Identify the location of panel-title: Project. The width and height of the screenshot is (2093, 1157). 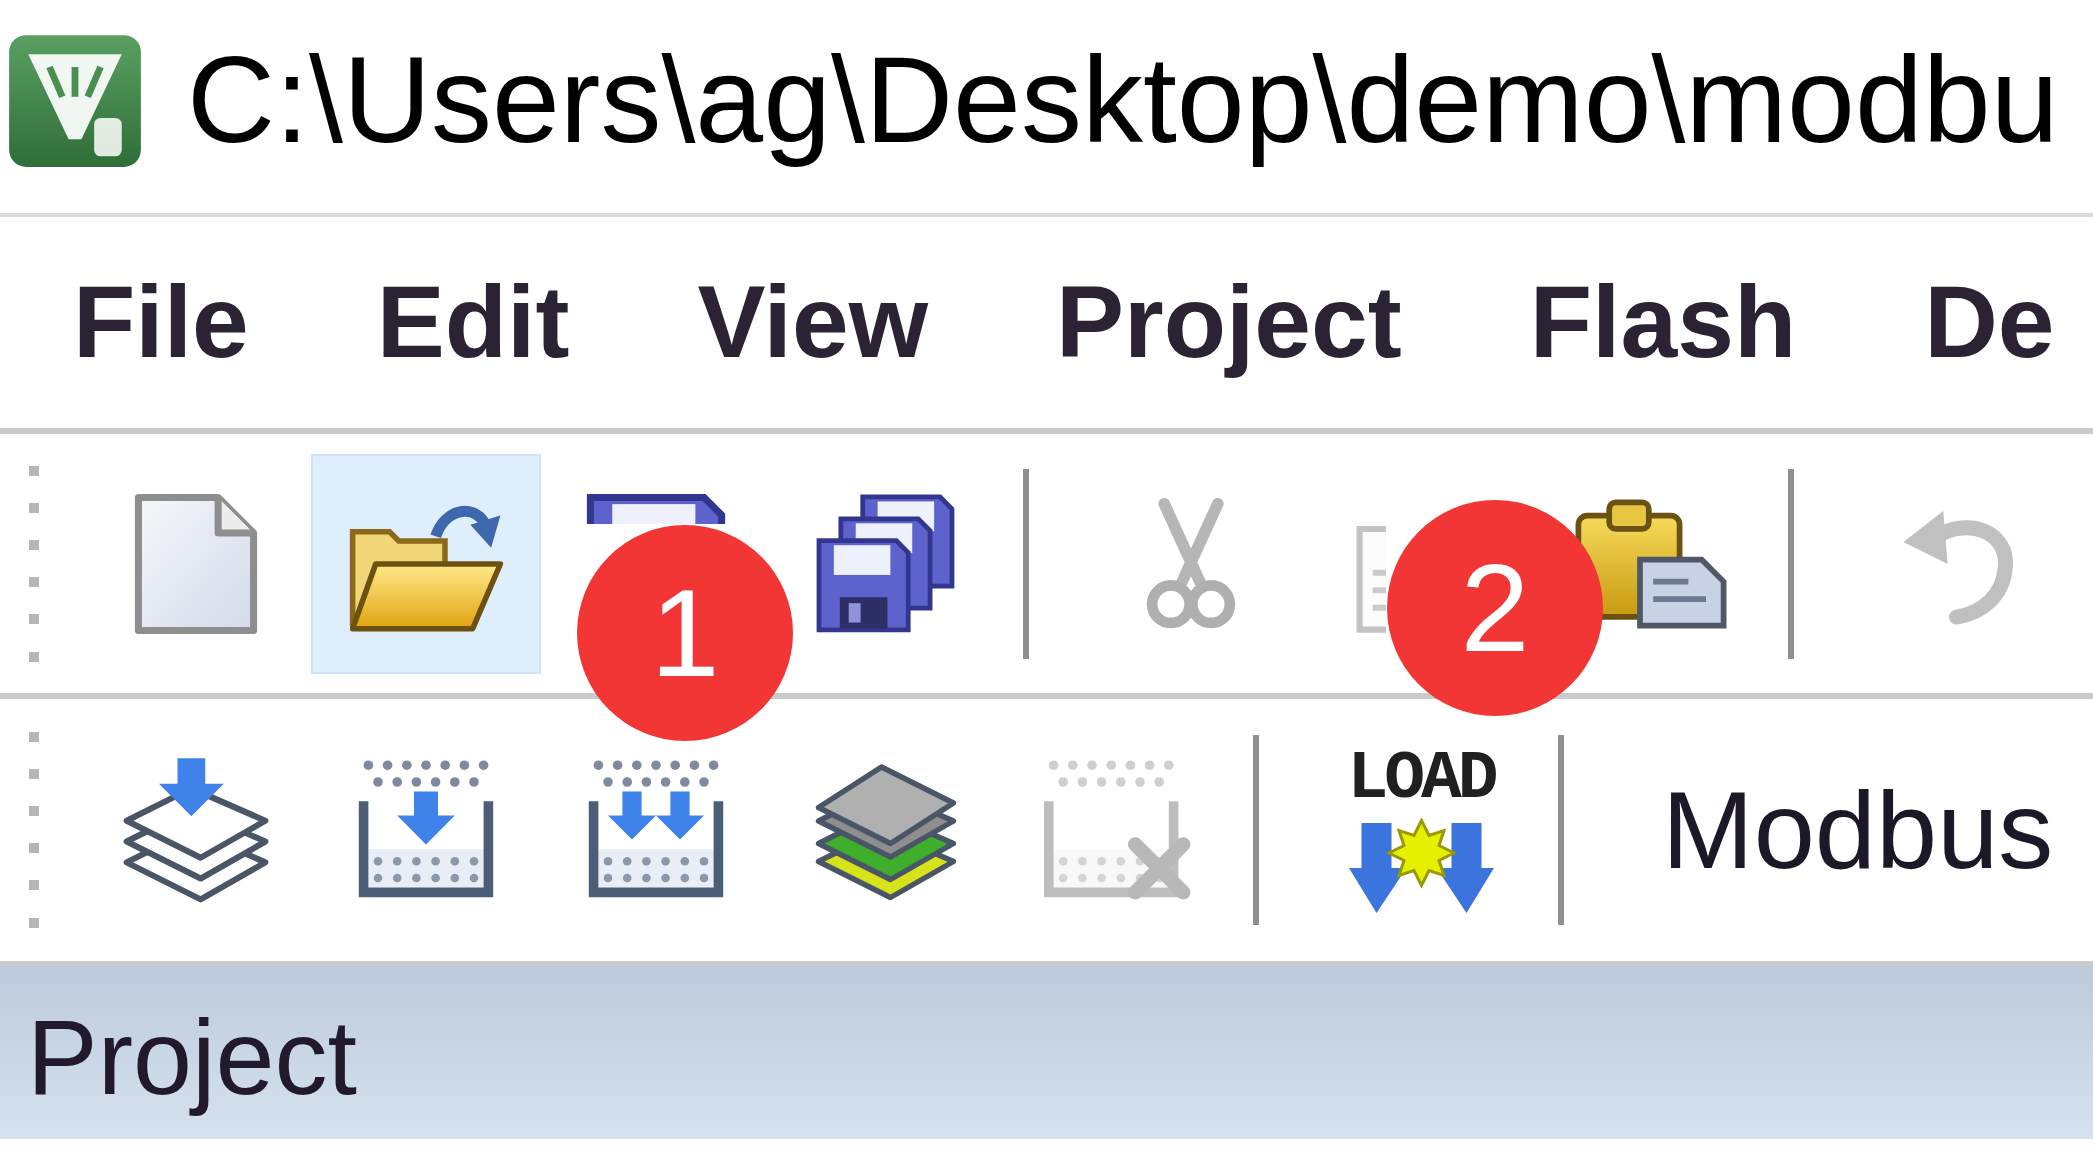
(192, 1058).